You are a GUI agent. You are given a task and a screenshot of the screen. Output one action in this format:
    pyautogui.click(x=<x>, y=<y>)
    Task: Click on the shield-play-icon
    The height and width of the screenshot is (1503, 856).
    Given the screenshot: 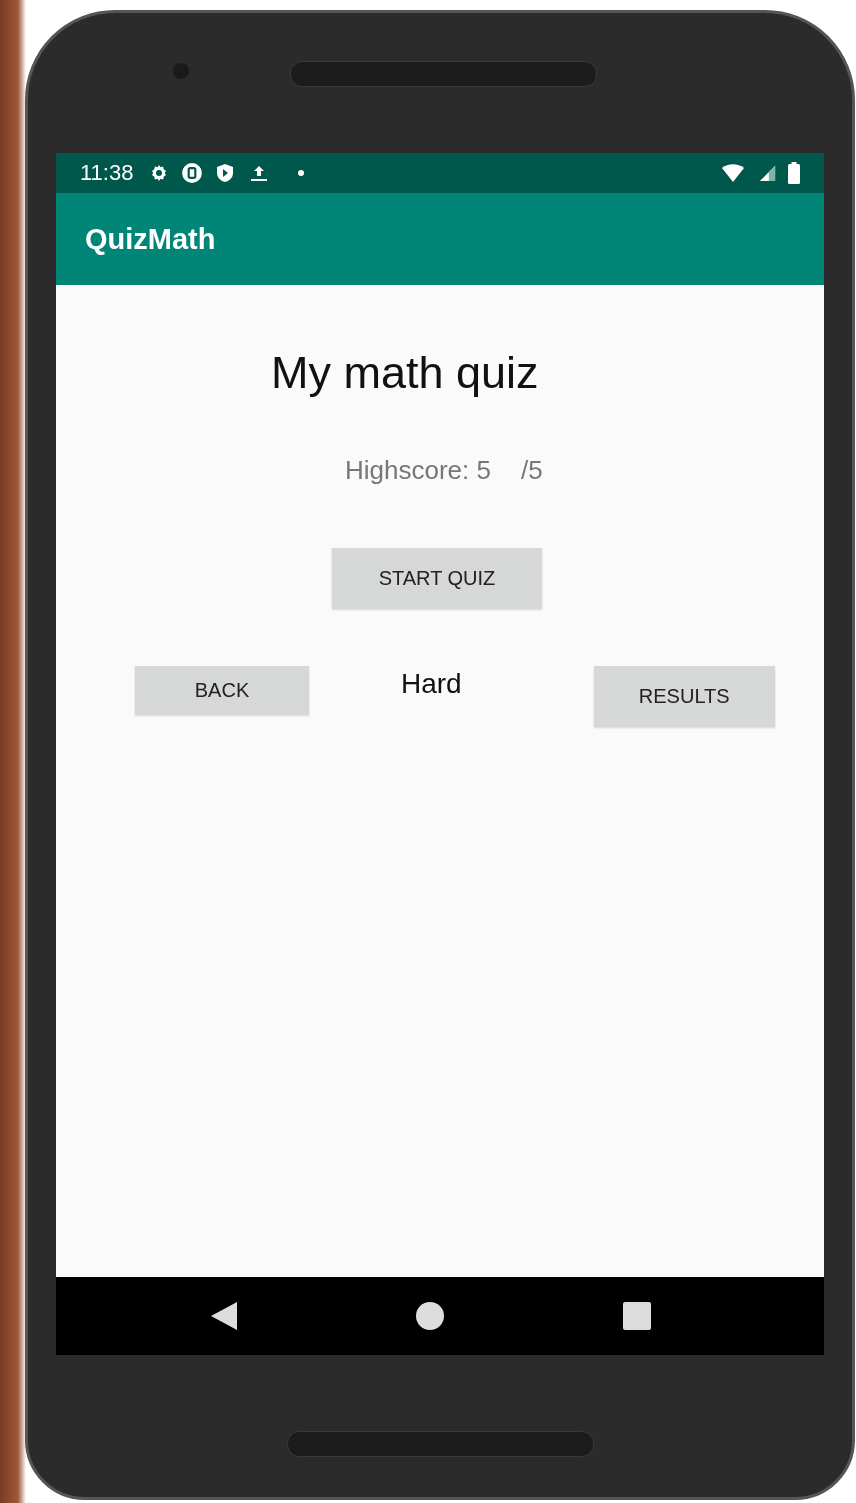 What is the action you would take?
    pyautogui.click(x=225, y=173)
    